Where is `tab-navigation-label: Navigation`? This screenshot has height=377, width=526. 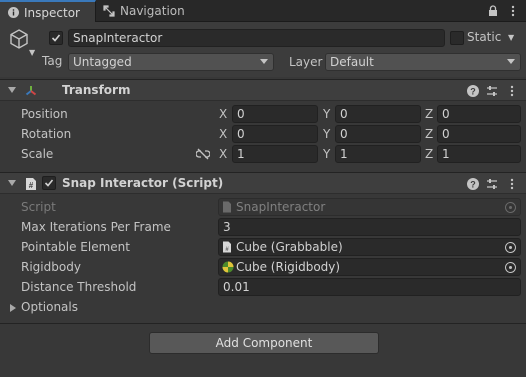 tab-navigation-label: Navigation is located at coordinates (152, 11).